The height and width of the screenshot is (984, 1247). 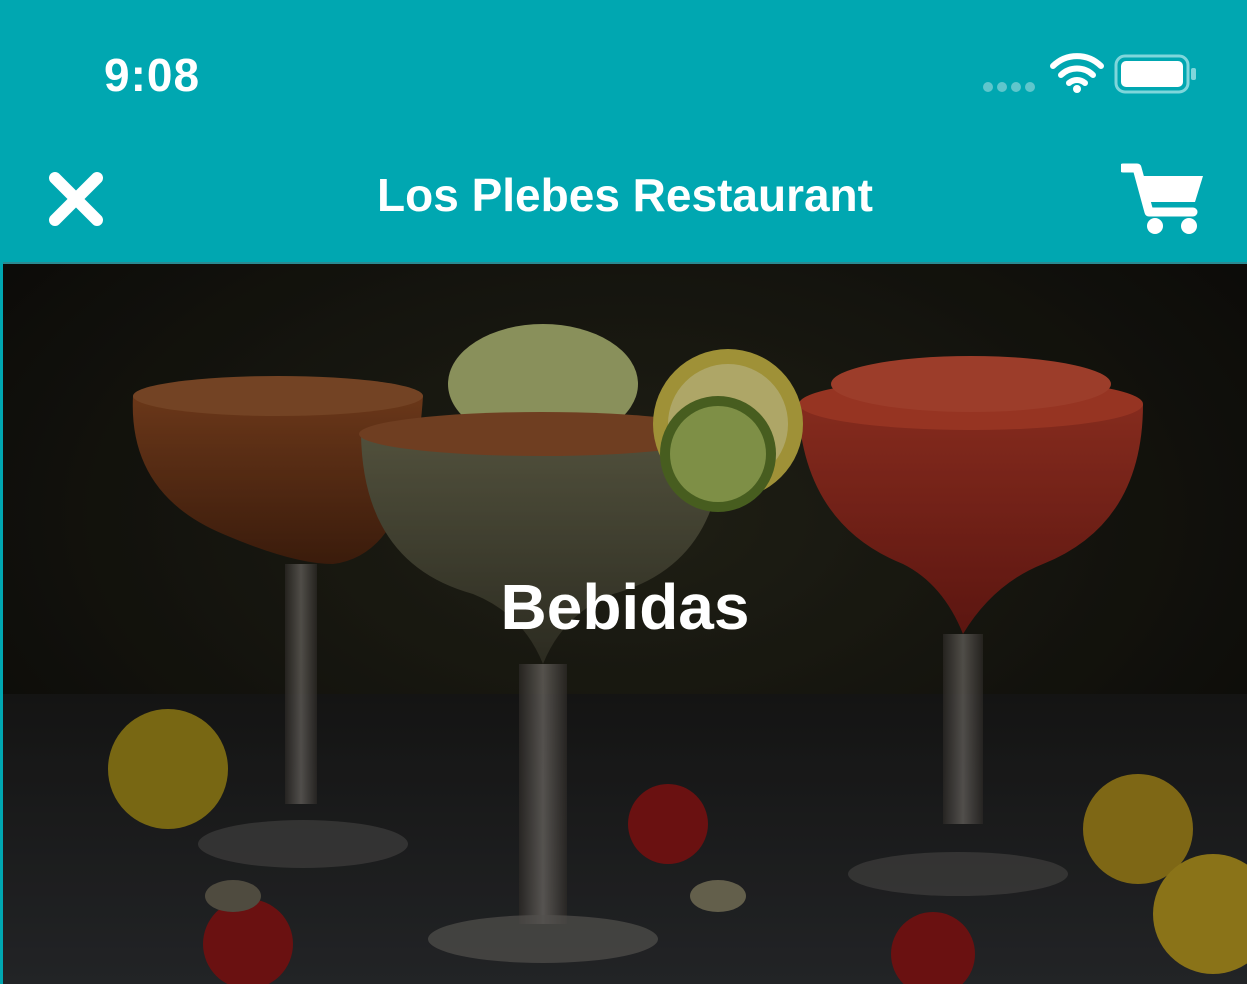 What do you see at coordinates (1164, 198) in the screenshot?
I see `cart-icon` at bounding box center [1164, 198].